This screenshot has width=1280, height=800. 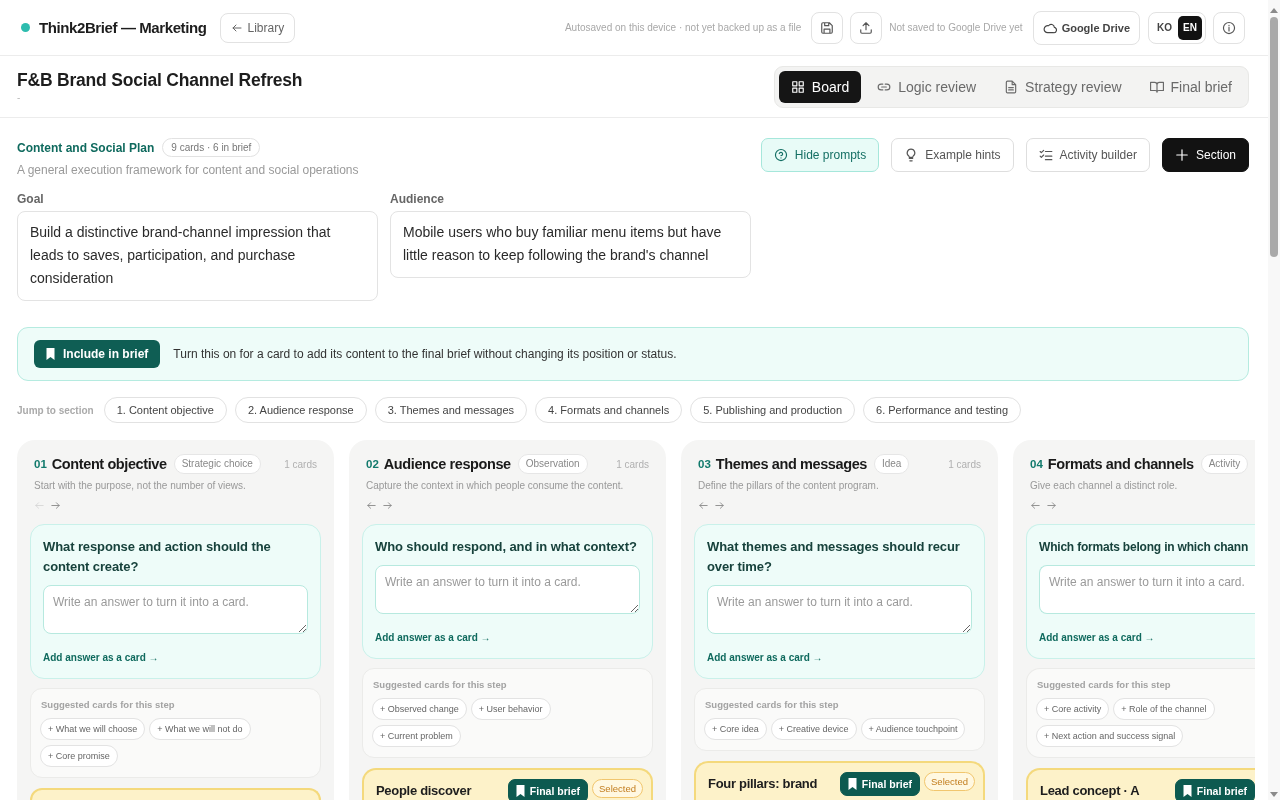 What do you see at coordinates (424, 791) in the screenshot?
I see `card-title: People discover` at bounding box center [424, 791].